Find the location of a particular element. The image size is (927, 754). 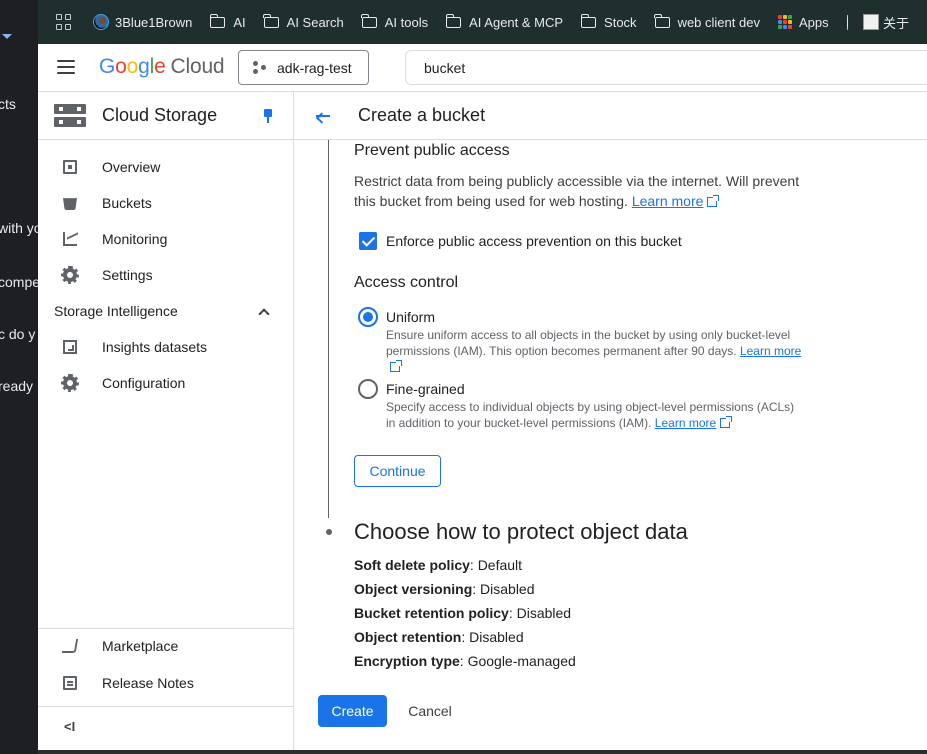

bookmark-label: Stock is located at coordinates (620, 22).